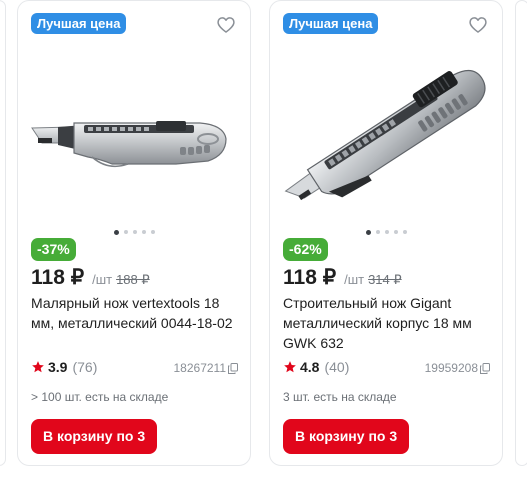 This screenshot has height=477, width=527. I want to click on rating: 4.8 (40), so click(316, 367).